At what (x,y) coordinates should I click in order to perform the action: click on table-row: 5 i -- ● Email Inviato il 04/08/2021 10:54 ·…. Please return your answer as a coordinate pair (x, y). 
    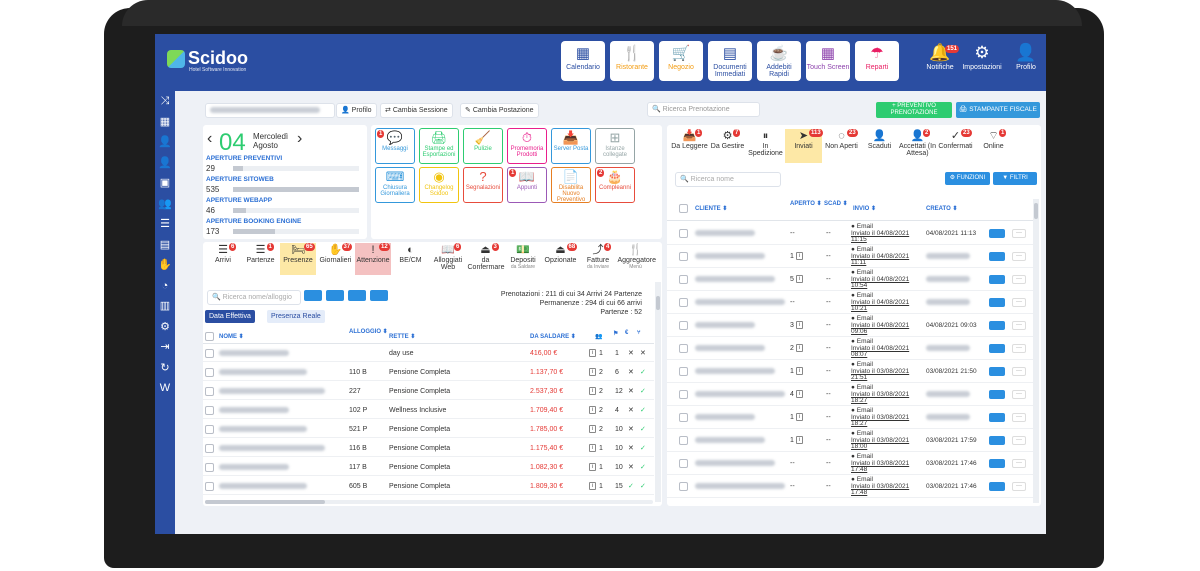
    Looking at the image, I should click on (850, 279).